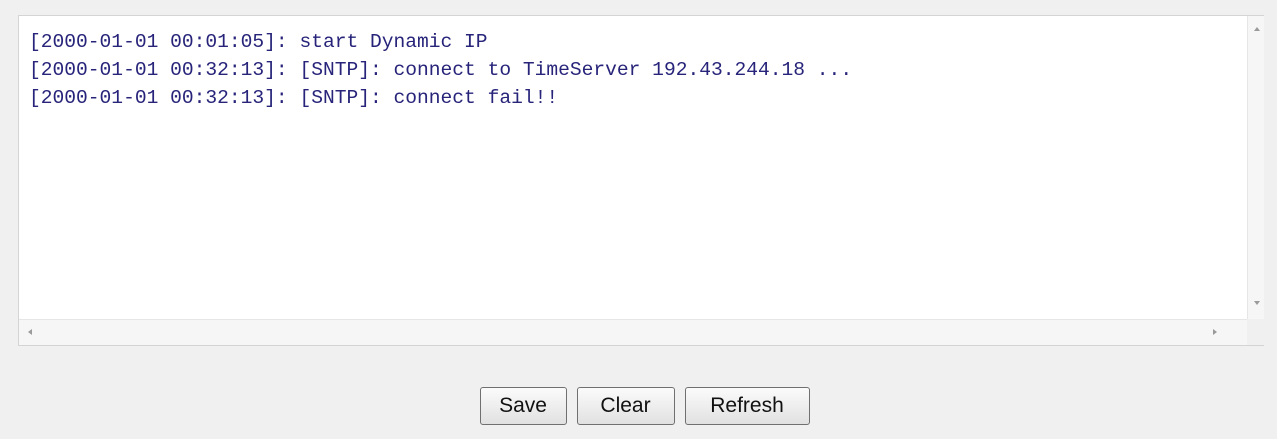  I want to click on scroll-right-button, so click(1214, 331).